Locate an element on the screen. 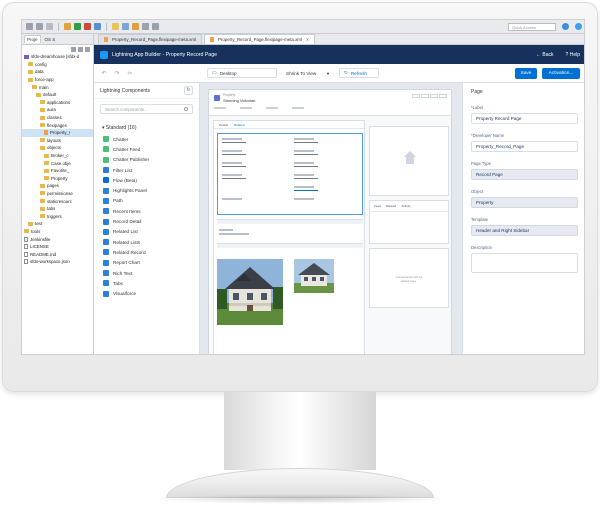  description-textarea is located at coordinates (524, 263).